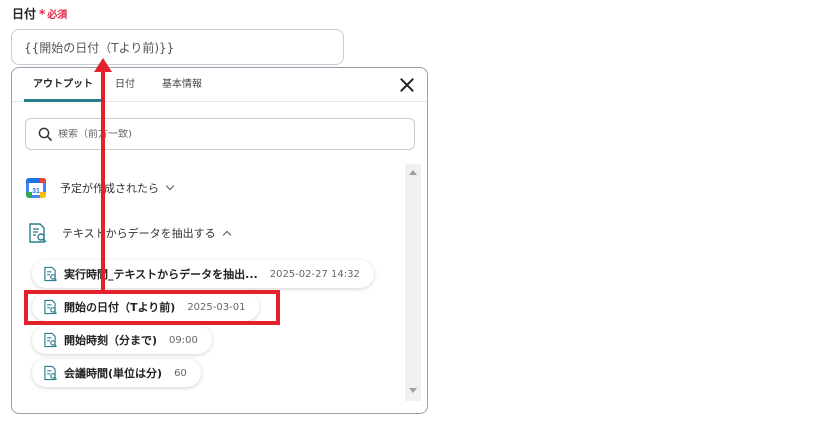 Image resolution: width=826 pixels, height=427 pixels. Describe the element at coordinates (226, 235) in the screenshot. I see `chevron-up-icon` at that location.